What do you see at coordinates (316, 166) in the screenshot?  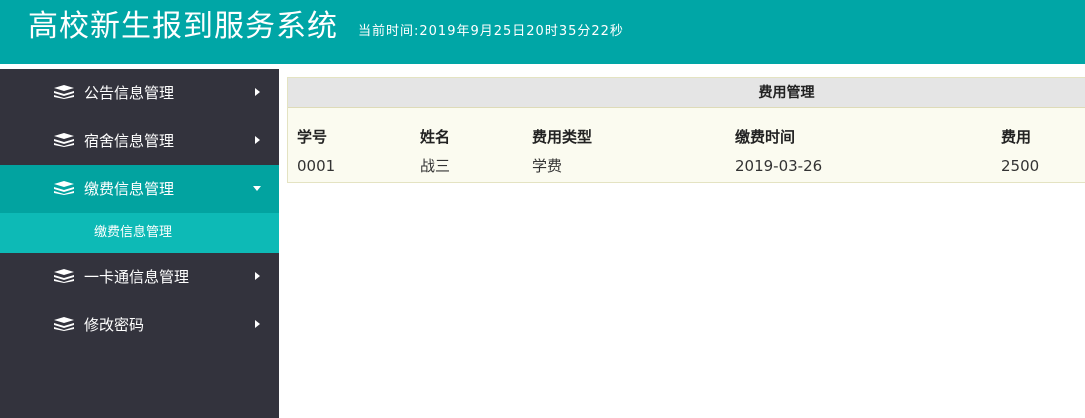 I see `table-cell-student-id: 0001` at bounding box center [316, 166].